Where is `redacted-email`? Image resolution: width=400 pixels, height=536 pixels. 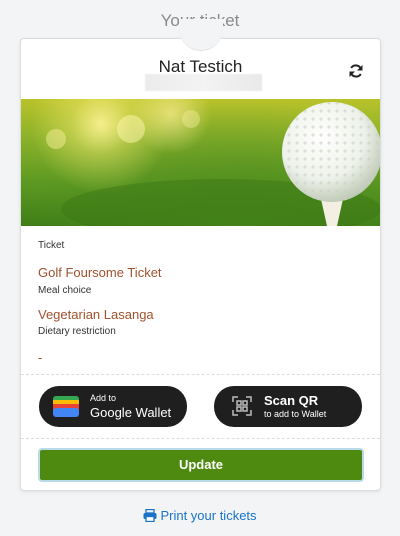 redacted-email is located at coordinates (203, 82).